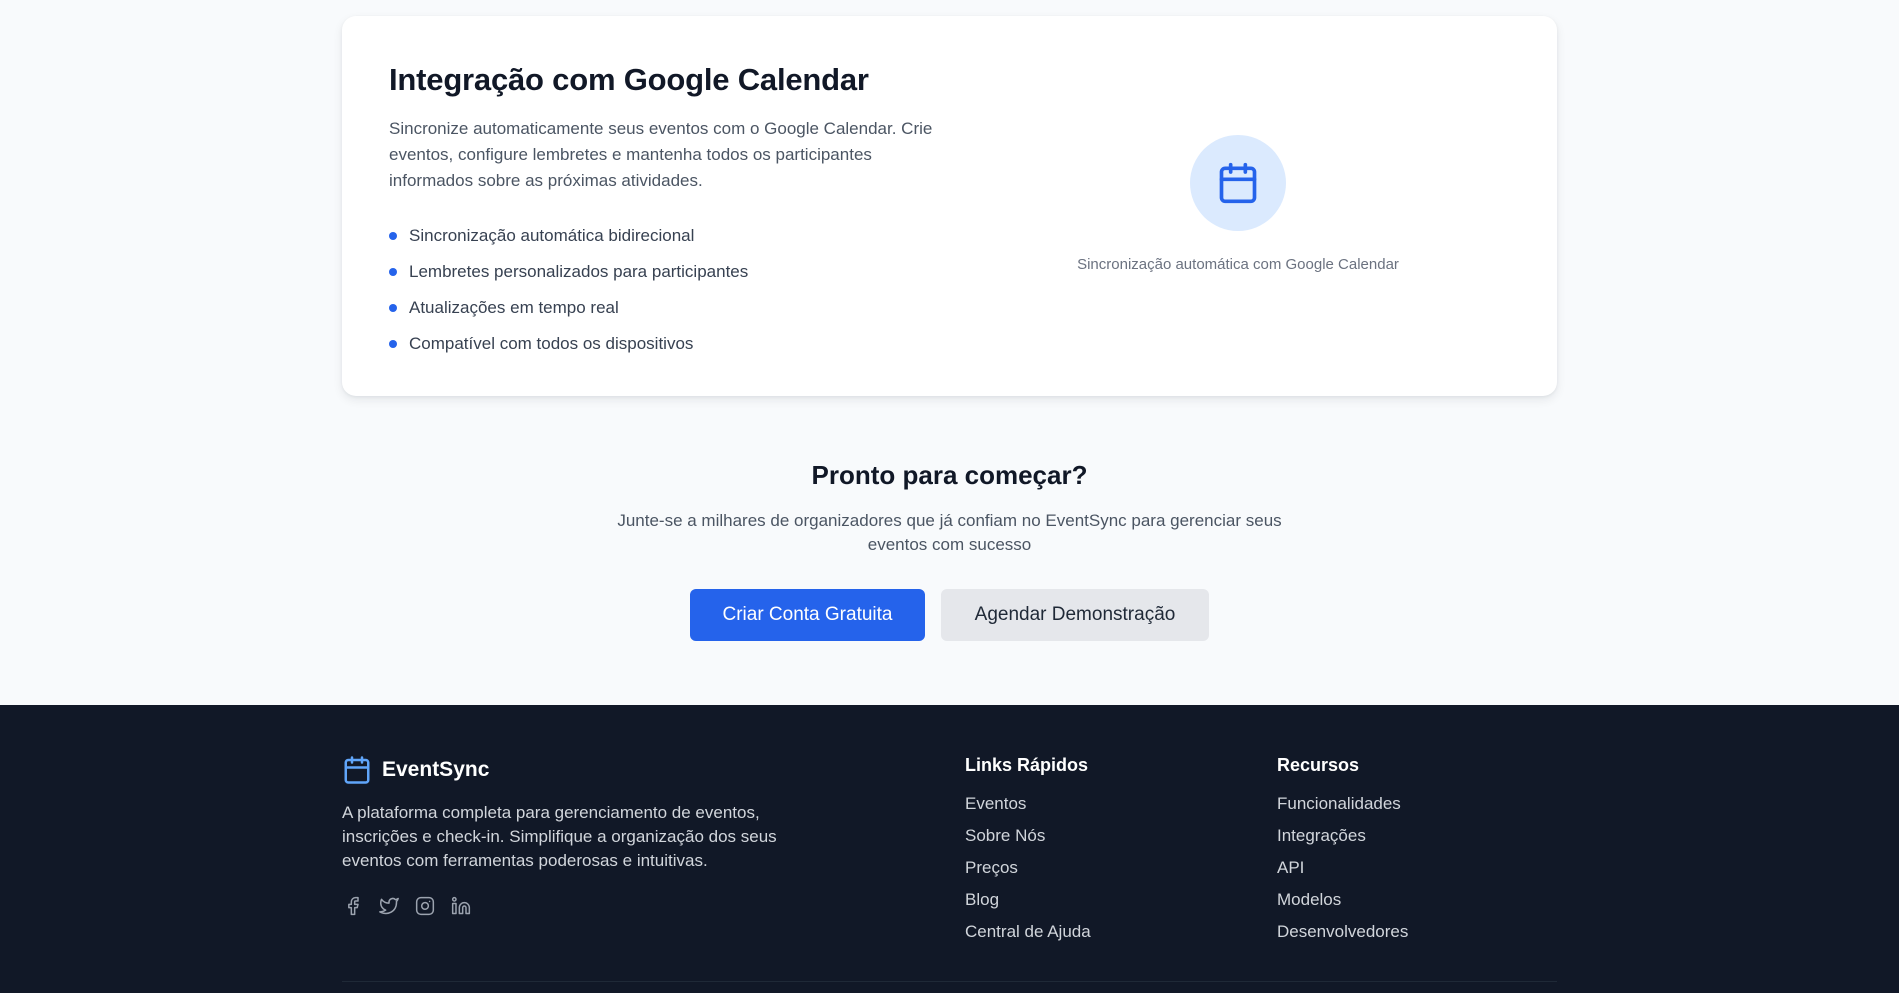 The width and height of the screenshot is (1899, 993). I want to click on footer-divider, so click(949, 981).